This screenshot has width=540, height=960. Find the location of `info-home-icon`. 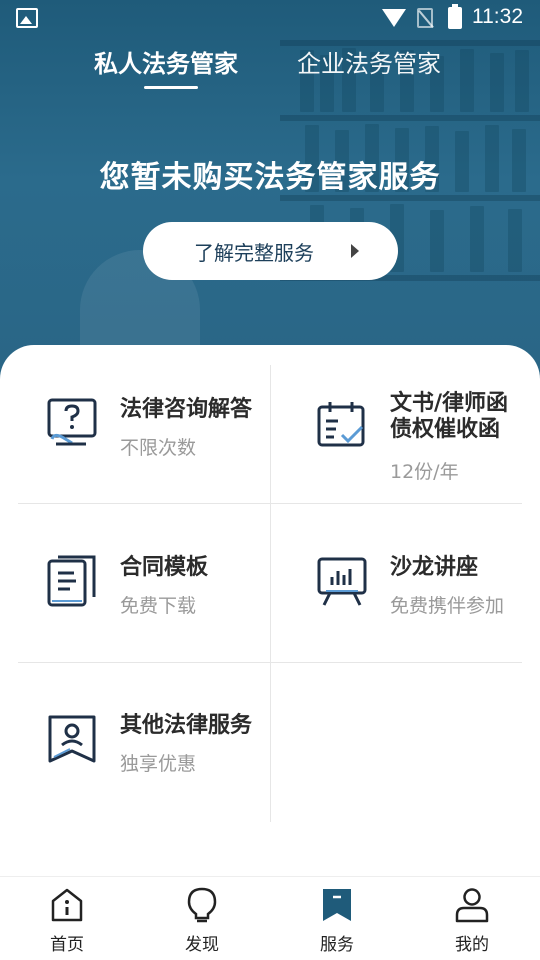

info-home-icon is located at coordinates (67, 905).